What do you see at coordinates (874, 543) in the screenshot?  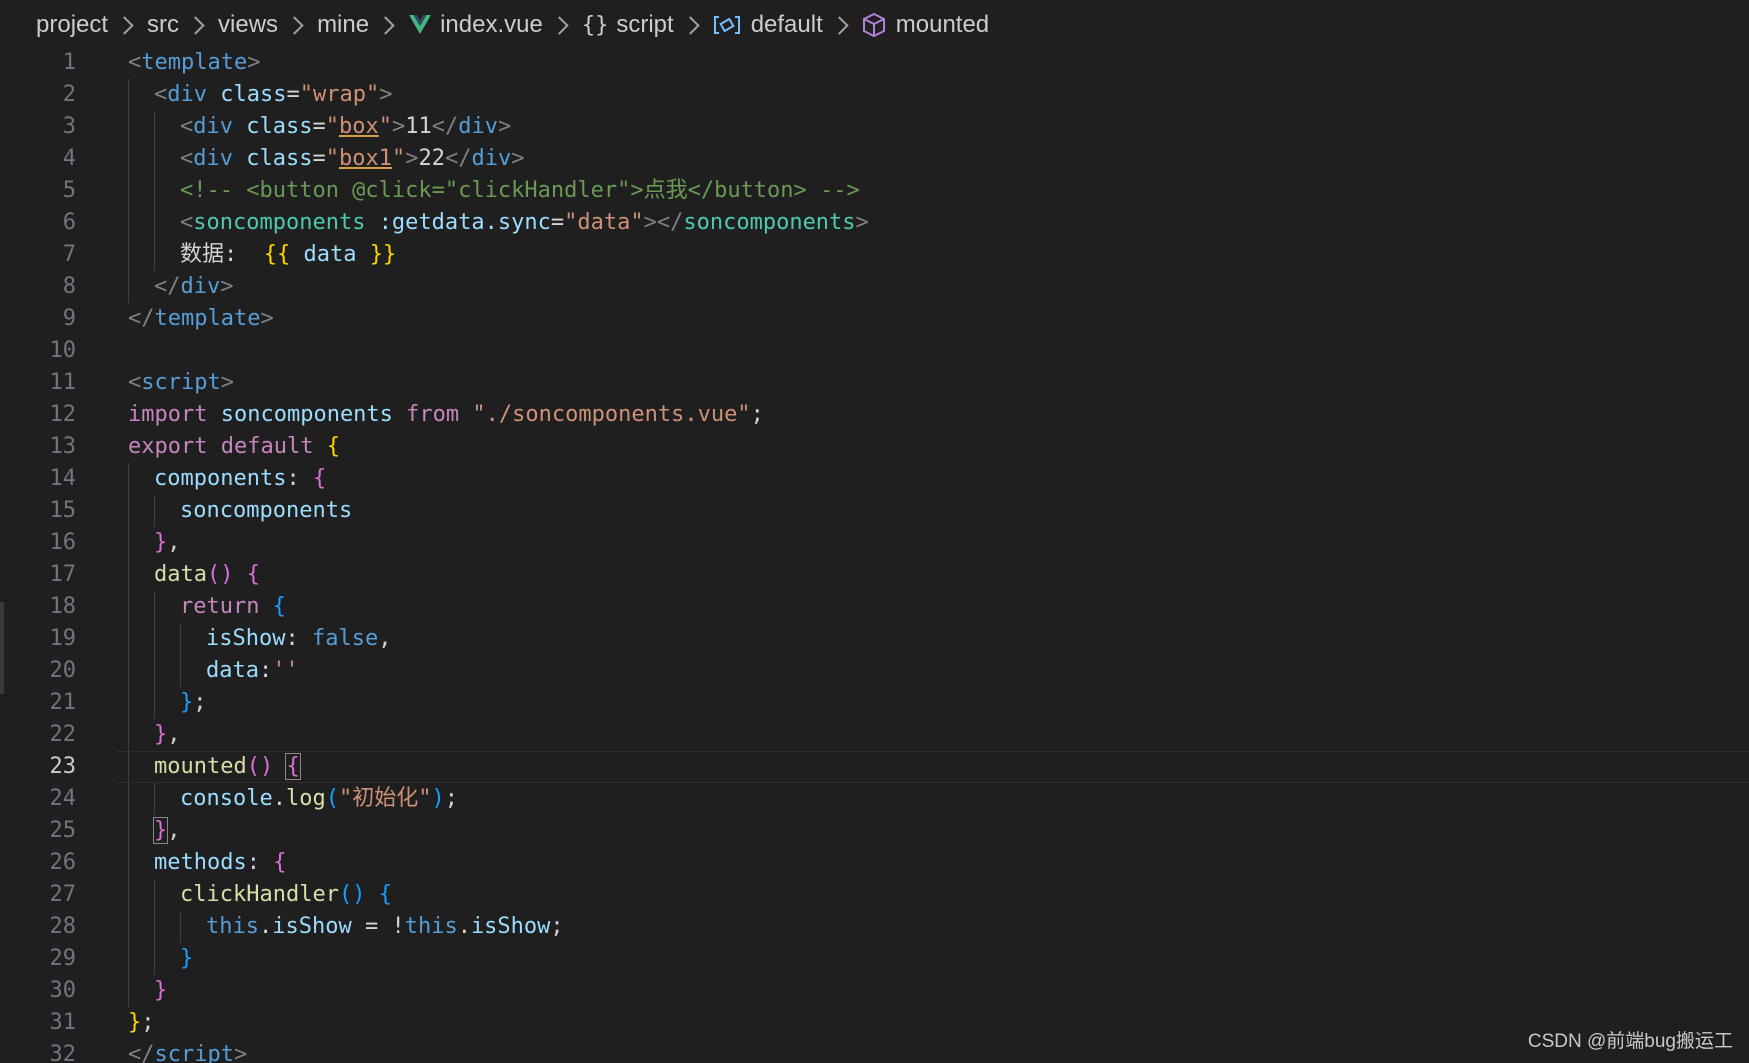 I see `code-line: 16},` at bounding box center [874, 543].